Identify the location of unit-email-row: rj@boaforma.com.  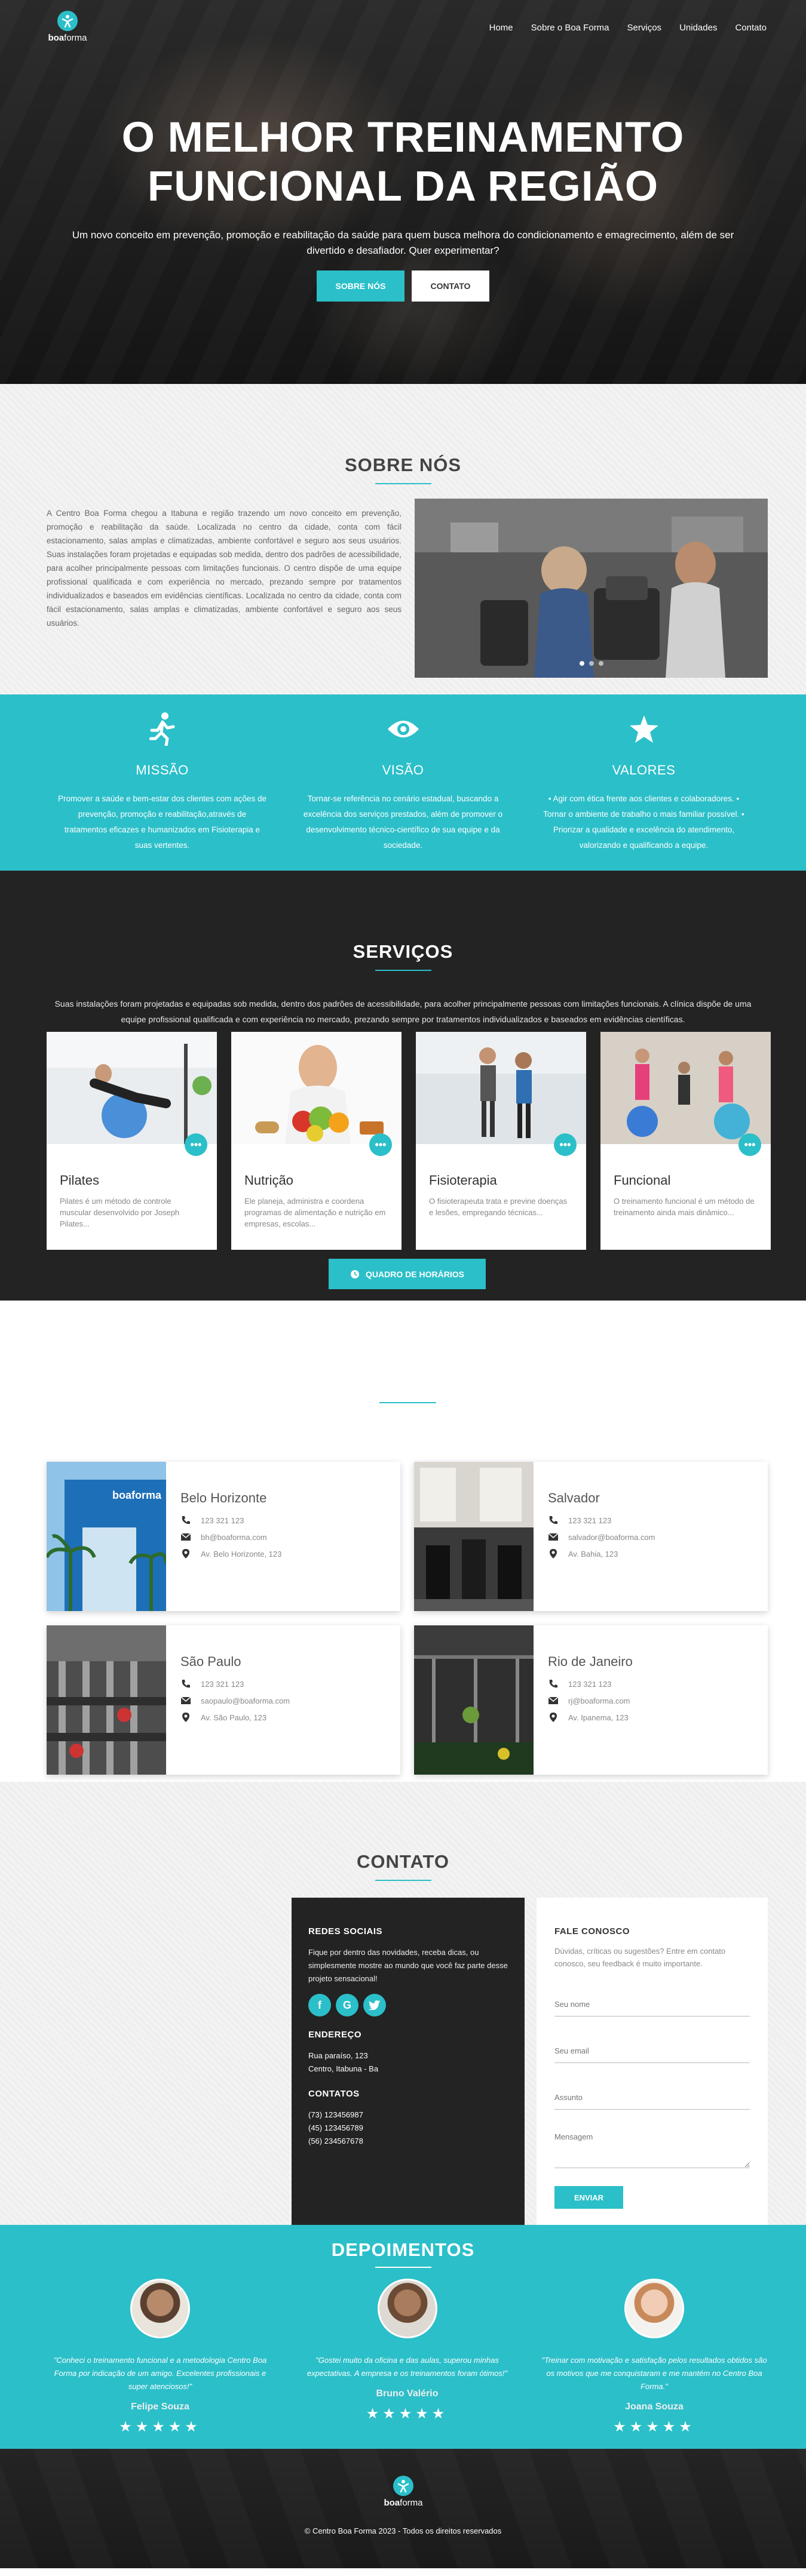
(591, 1701).